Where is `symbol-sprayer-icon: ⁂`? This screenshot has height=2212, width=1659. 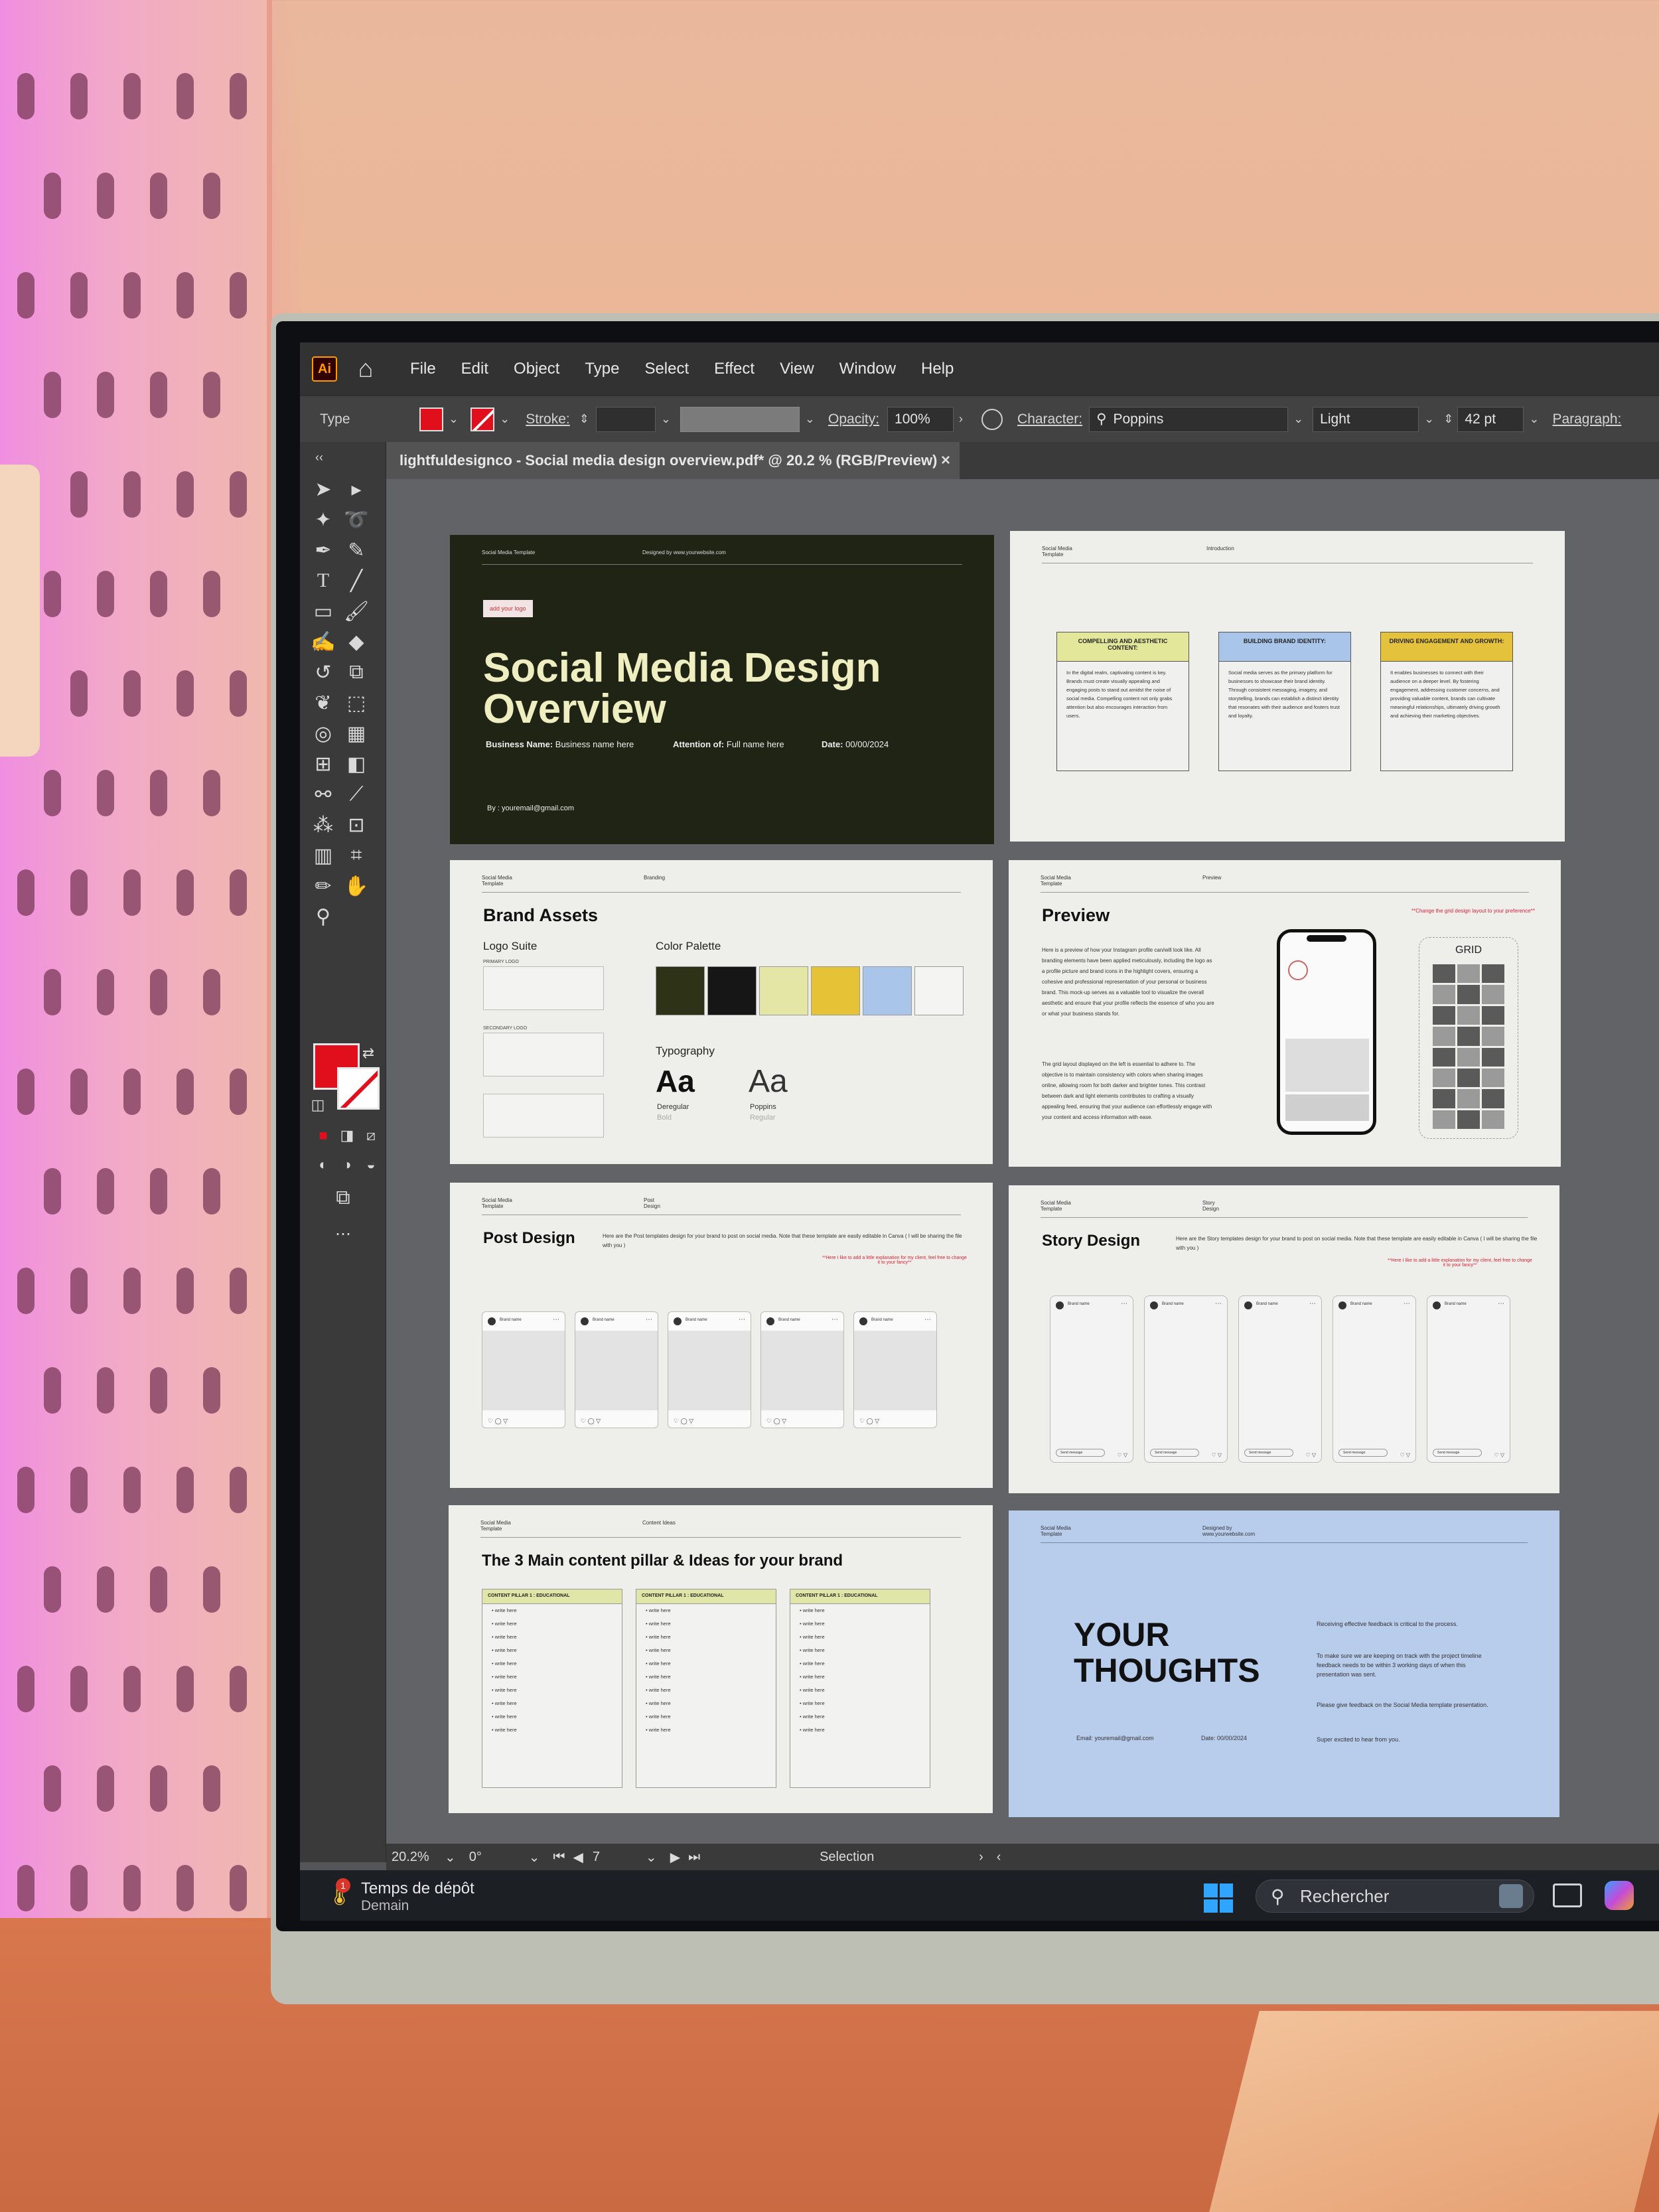 symbol-sprayer-icon: ⁂ is located at coordinates (323, 825).